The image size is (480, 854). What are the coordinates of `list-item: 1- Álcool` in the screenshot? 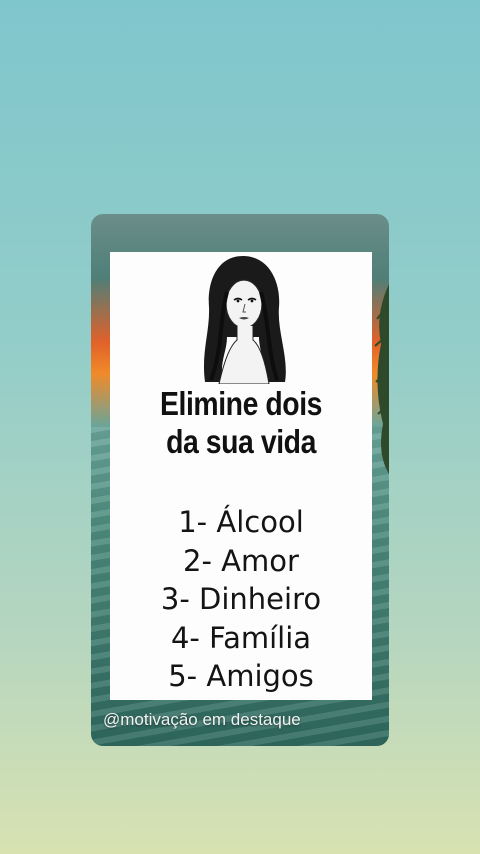 It's located at (241, 522).